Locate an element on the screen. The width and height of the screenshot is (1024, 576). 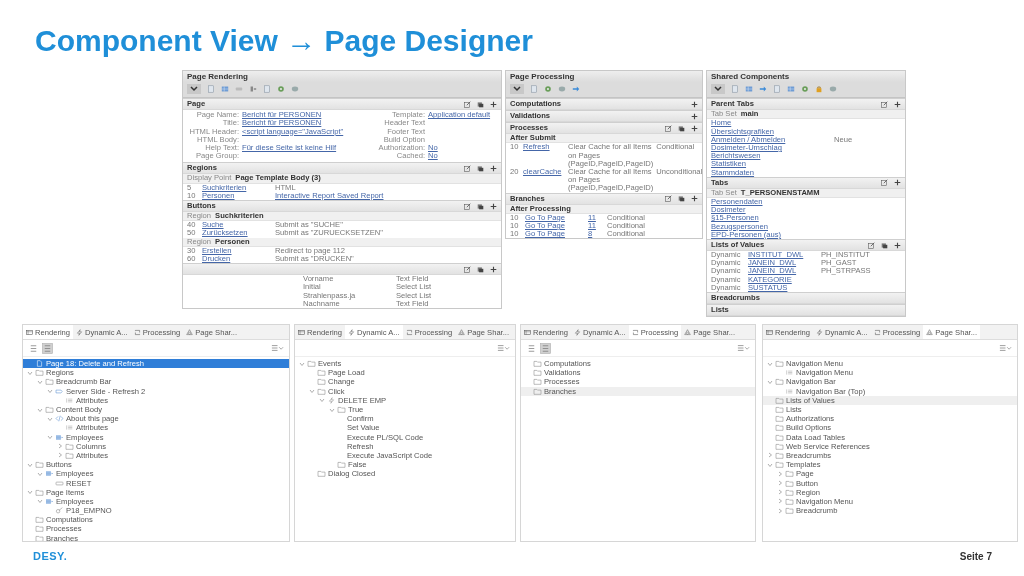
shapes-icon is located at coordinates (462, 332).